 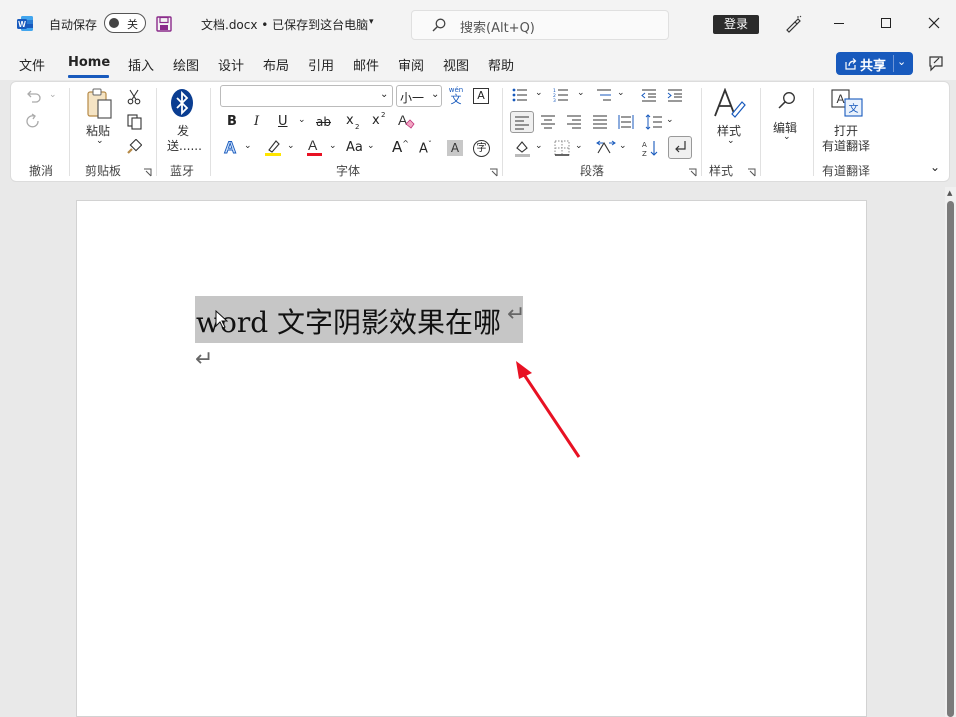 What do you see at coordinates (936, 63) in the screenshot?
I see `comments-icon` at bounding box center [936, 63].